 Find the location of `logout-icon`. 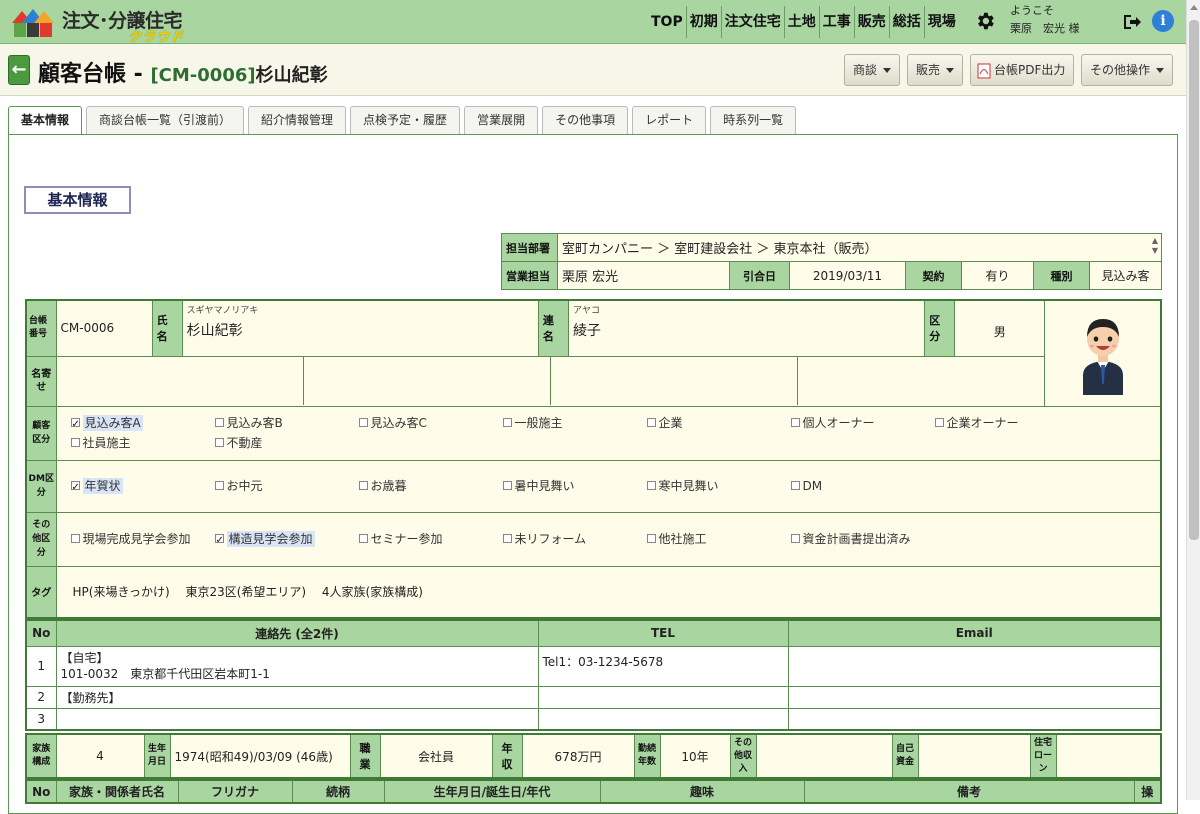

logout-icon is located at coordinates (1132, 22).